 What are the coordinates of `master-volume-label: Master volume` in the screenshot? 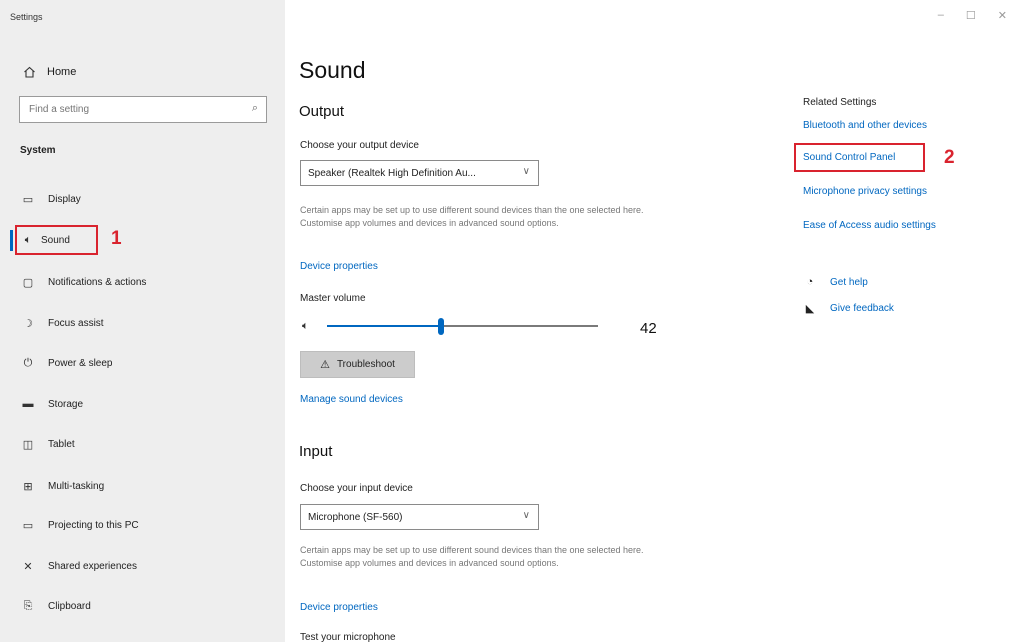 It's located at (333, 298).